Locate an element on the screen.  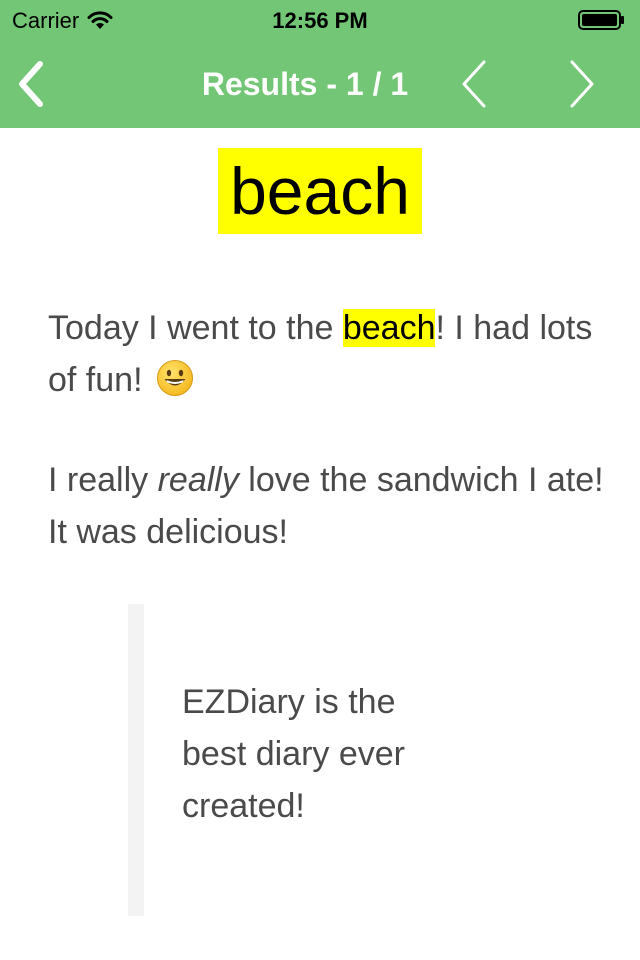
chevron-left-icon is located at coordinates (31, 84).